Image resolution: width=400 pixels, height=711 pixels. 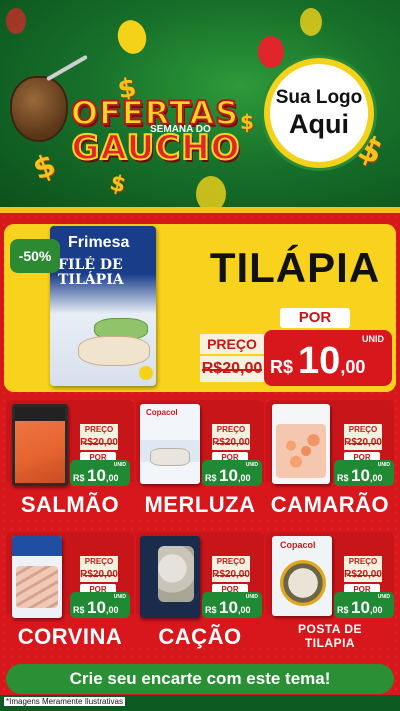 I want to click on fish-icon, so click(x=37, y=587).